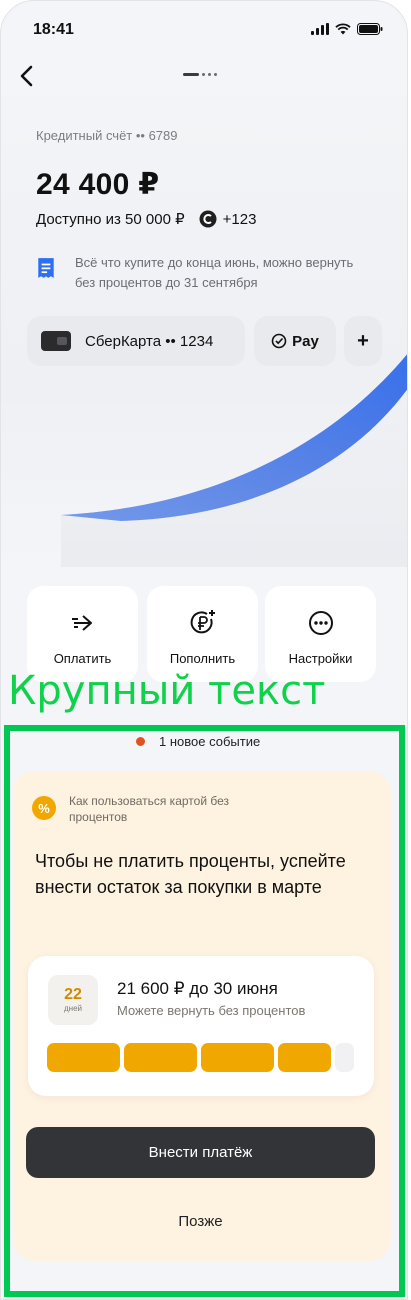 Image resolution: width=411 pixels, height=1300 pixels. I want to click on days-number: 22, so click(73, 994).